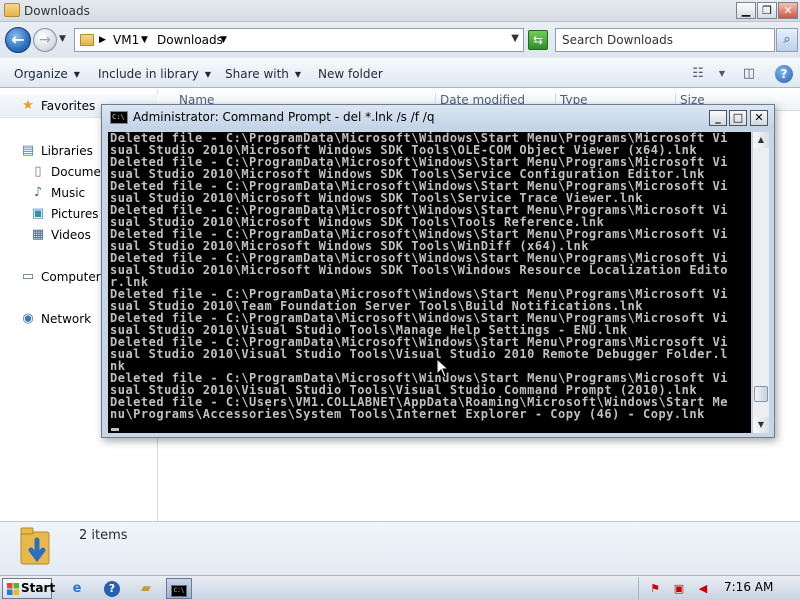  I want to click on scrollbar-thumb, so click(761, 394).